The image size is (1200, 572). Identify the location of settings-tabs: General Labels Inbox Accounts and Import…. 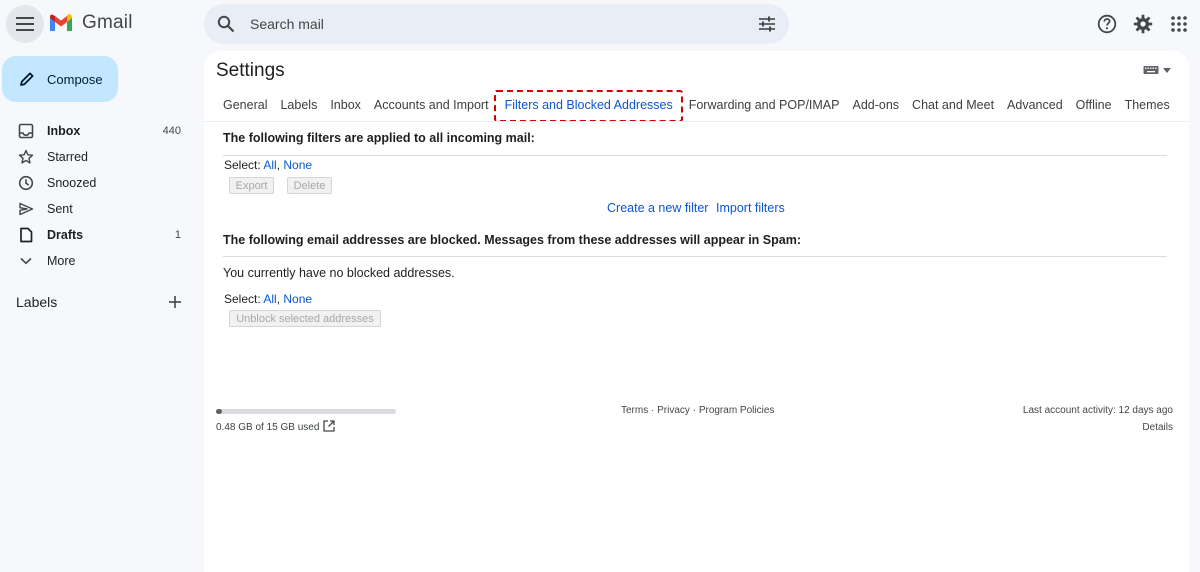
(696, 106).